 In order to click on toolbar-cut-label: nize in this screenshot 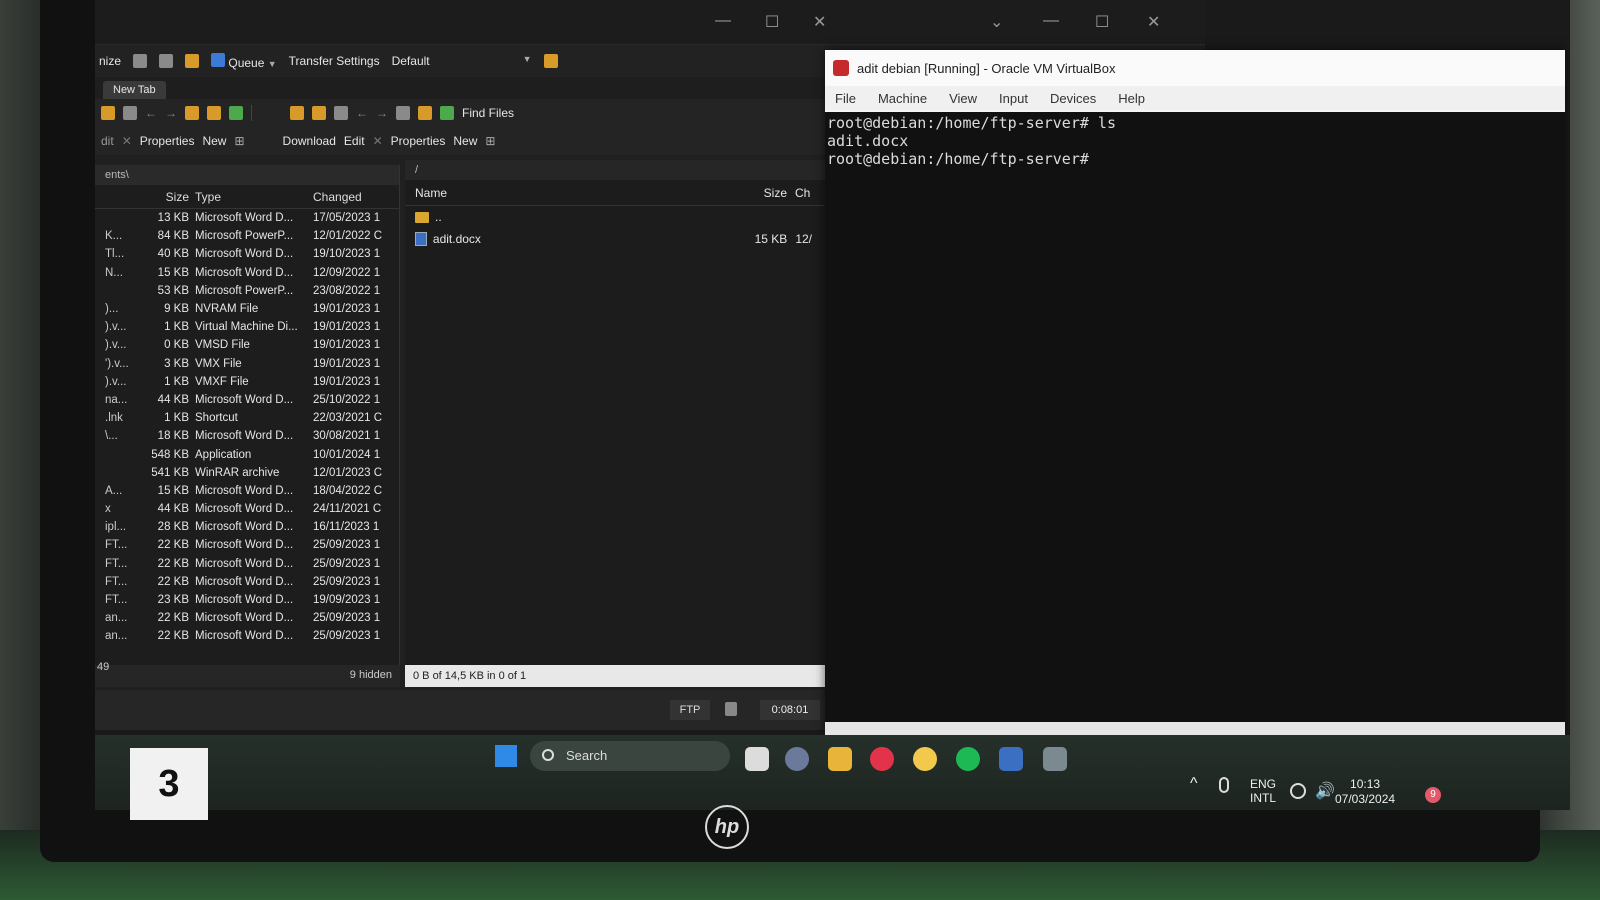, I will do `click(110, 61)`.